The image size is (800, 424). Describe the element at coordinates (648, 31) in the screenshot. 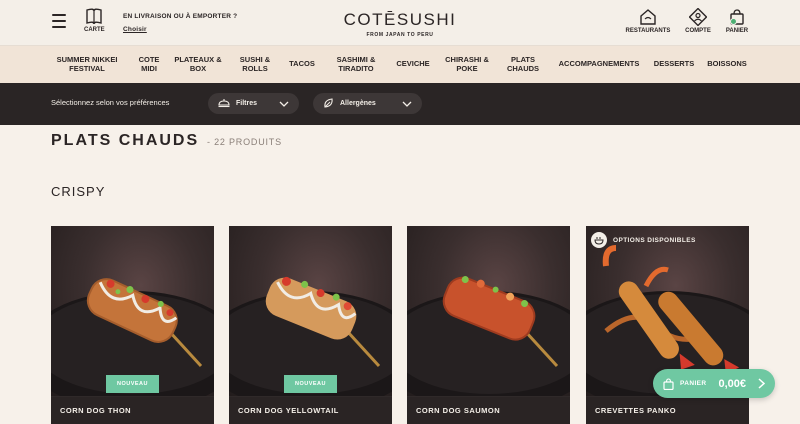

I see `restaurants-label: RESTAURANTS` at that location.